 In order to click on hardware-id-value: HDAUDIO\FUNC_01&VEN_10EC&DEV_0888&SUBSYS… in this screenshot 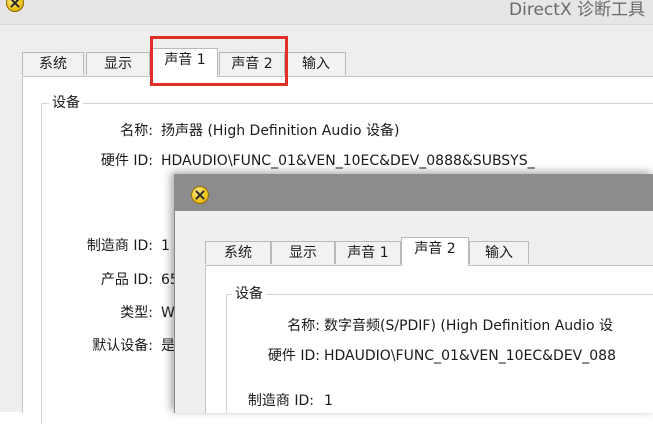, I will do `click(348, 161)`.